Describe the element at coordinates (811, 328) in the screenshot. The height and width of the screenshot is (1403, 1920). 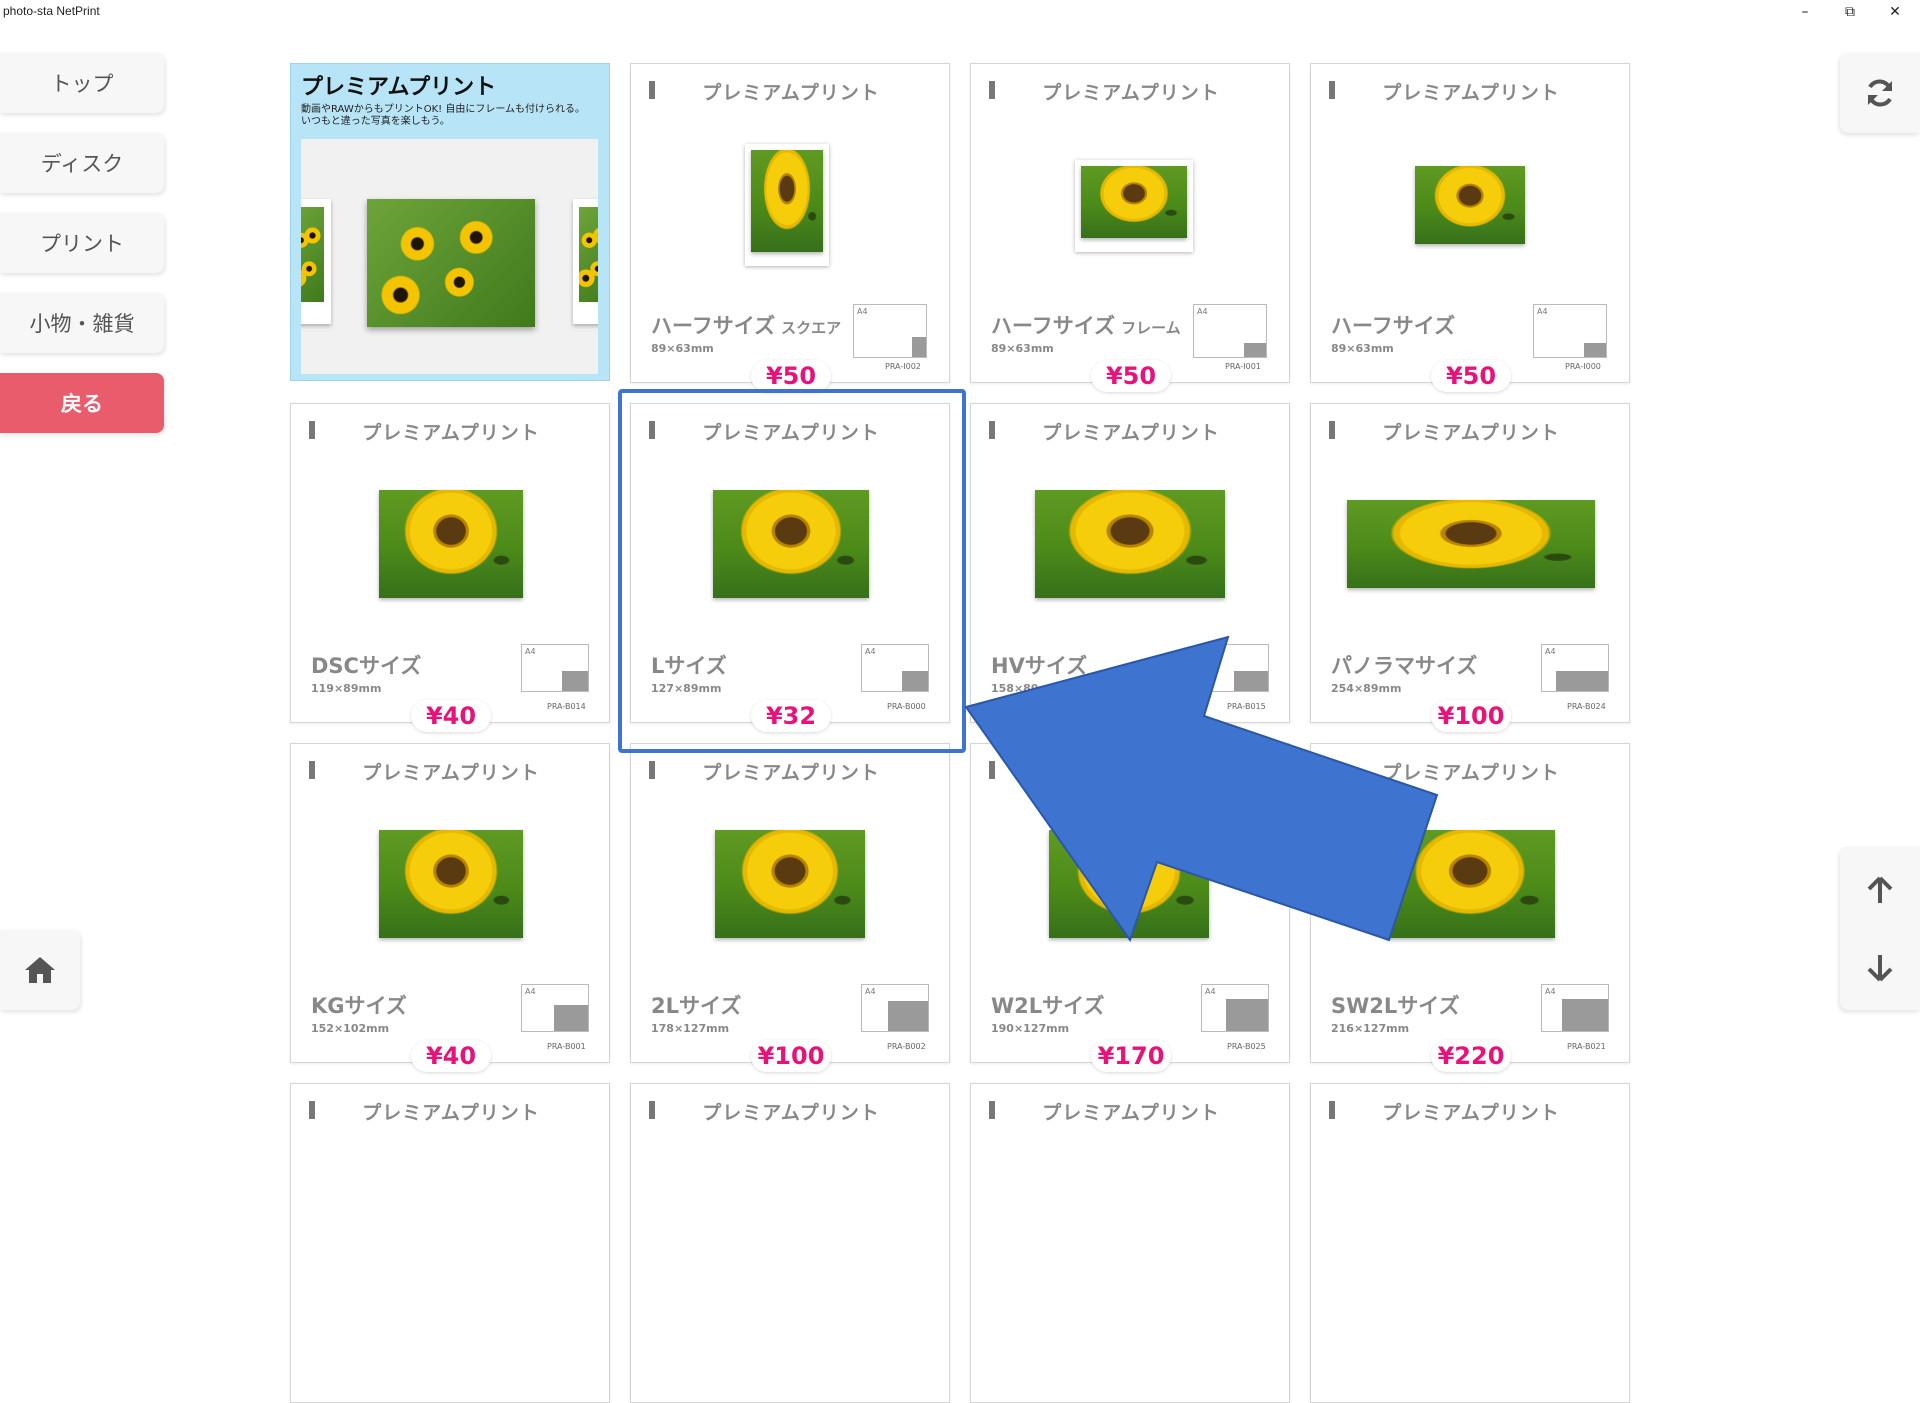
I see `size-name-sub: スクエア` at that location.